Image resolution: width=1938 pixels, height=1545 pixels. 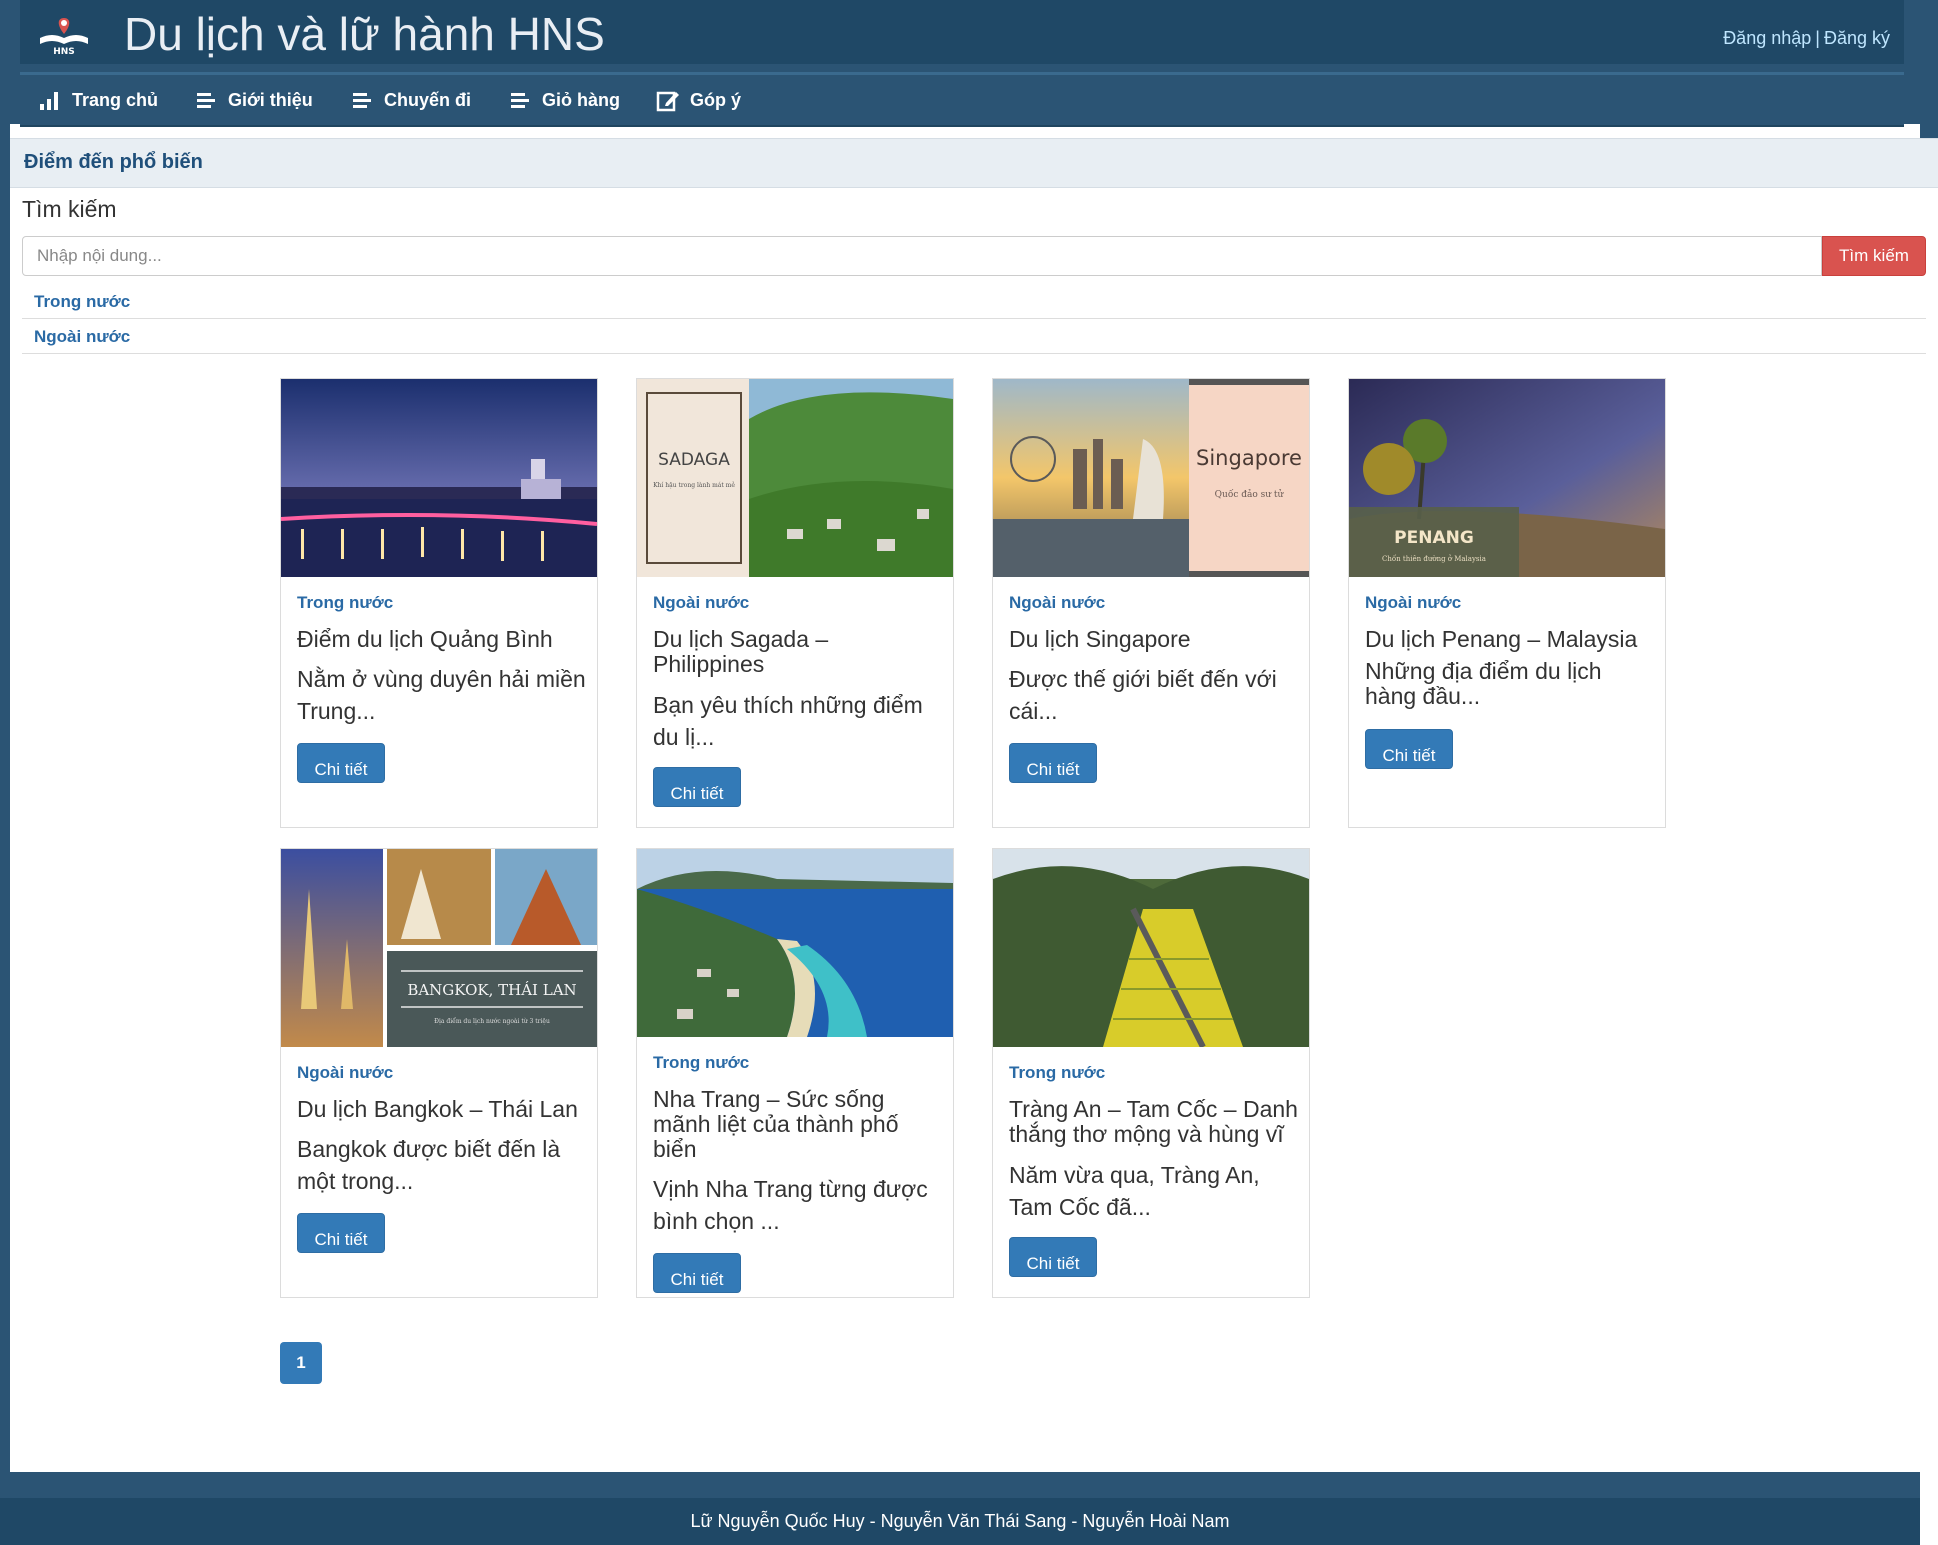 I want to click on card-image: SADAGA Khí hậu trong lành mát mẻ, so click(x=795, y=478).